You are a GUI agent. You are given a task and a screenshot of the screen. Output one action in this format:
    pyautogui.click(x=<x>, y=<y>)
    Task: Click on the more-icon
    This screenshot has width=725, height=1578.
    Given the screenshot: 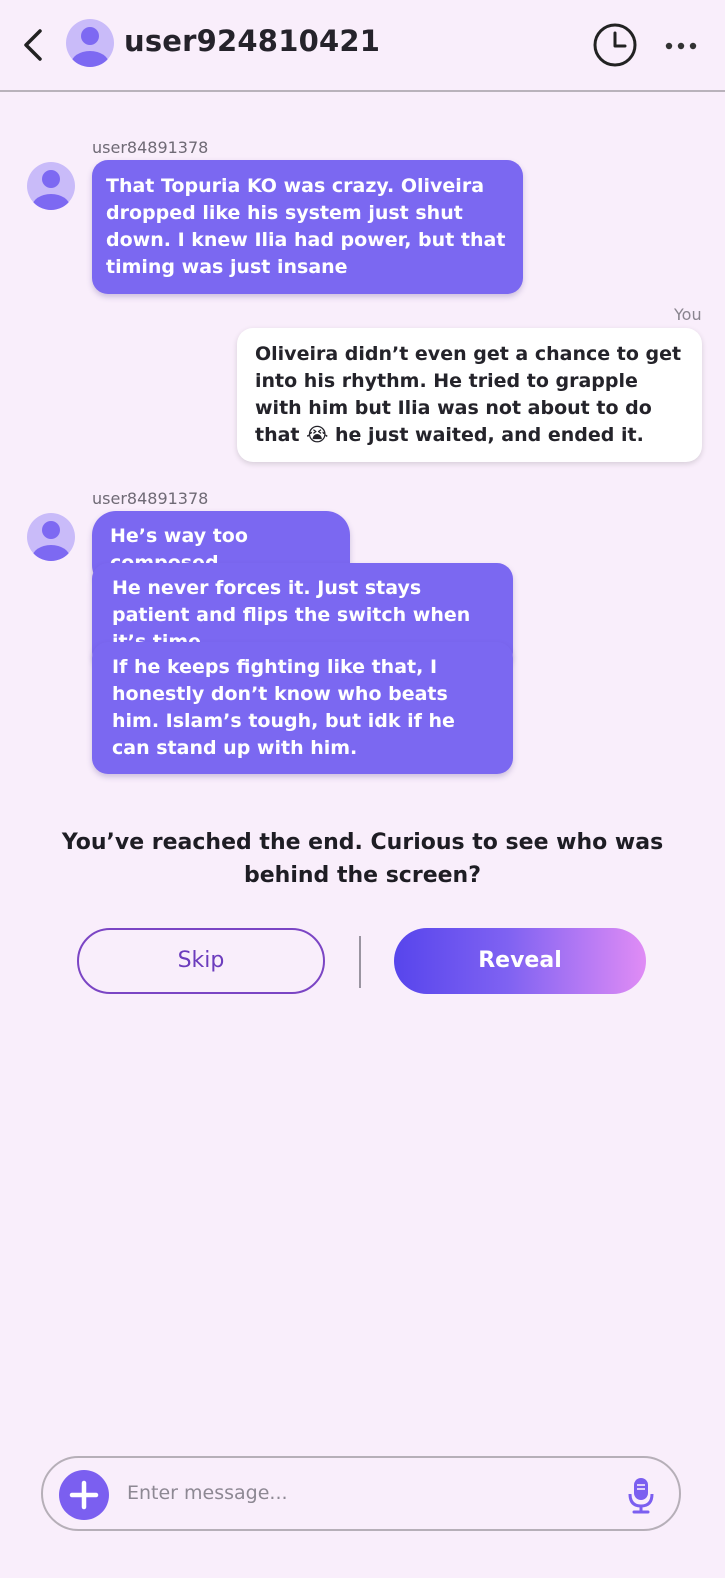 What is the action you would take?
    pyautogui.click(x=681, y=46)
    